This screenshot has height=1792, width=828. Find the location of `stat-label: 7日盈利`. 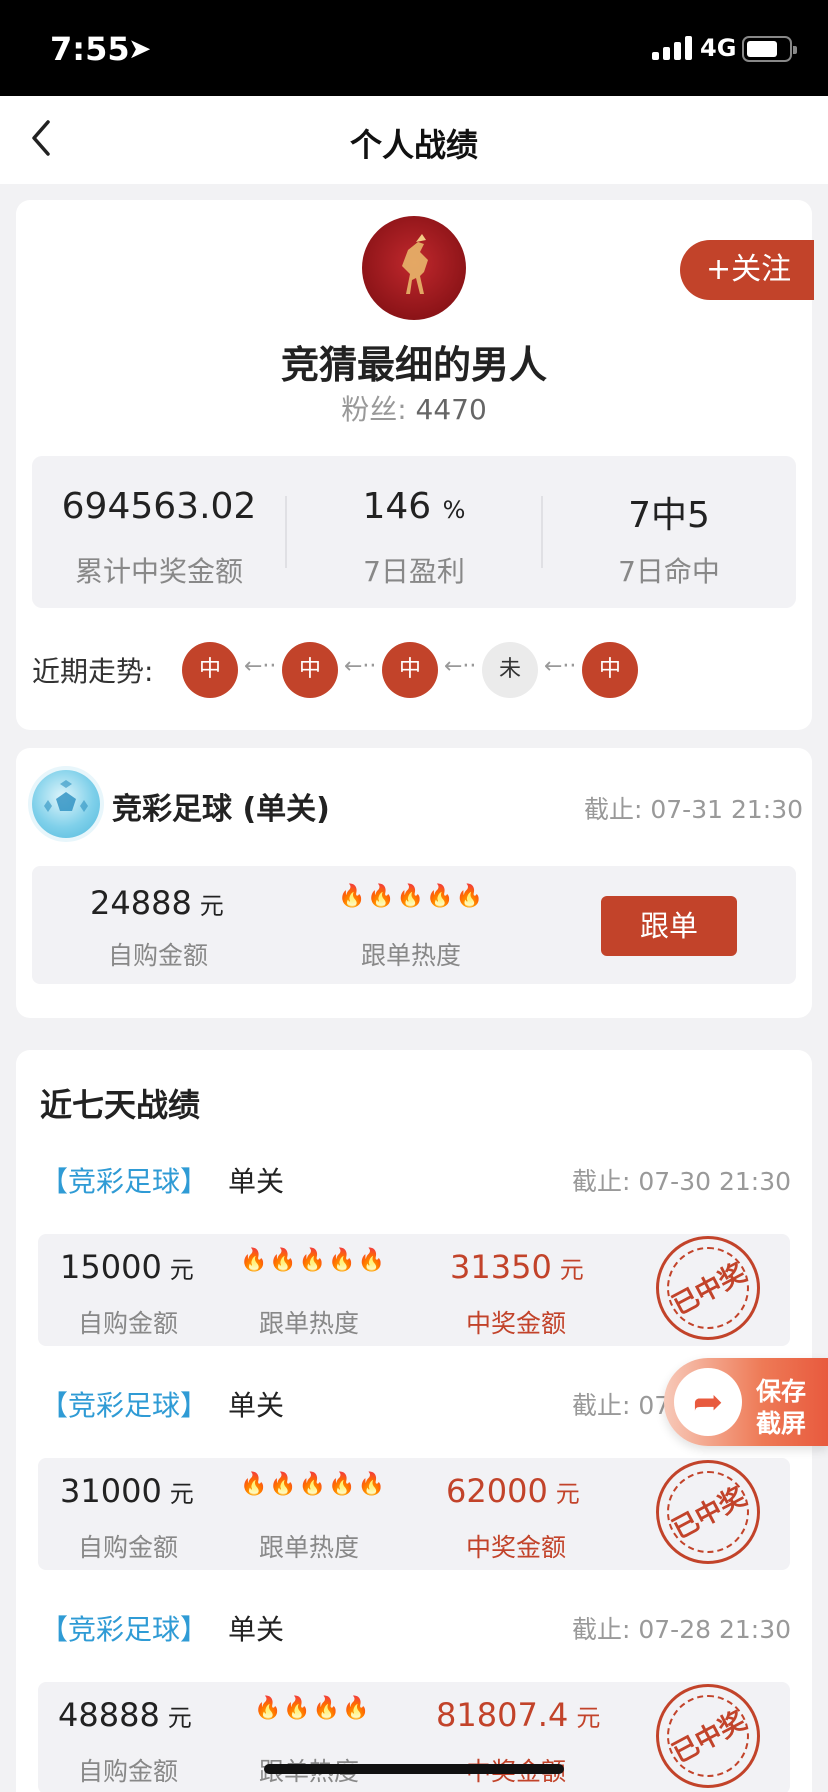

stat-label: 7日盈利 is located at coordinates (414, 571).